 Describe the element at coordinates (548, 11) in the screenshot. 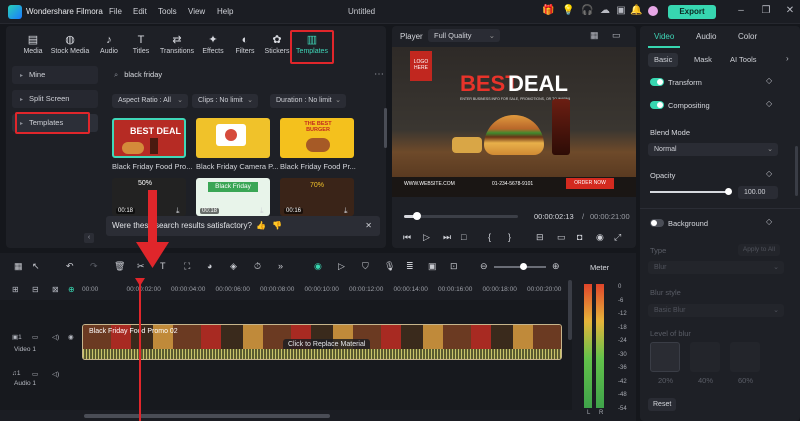

I see `gift-icon: 🎁` at that location.